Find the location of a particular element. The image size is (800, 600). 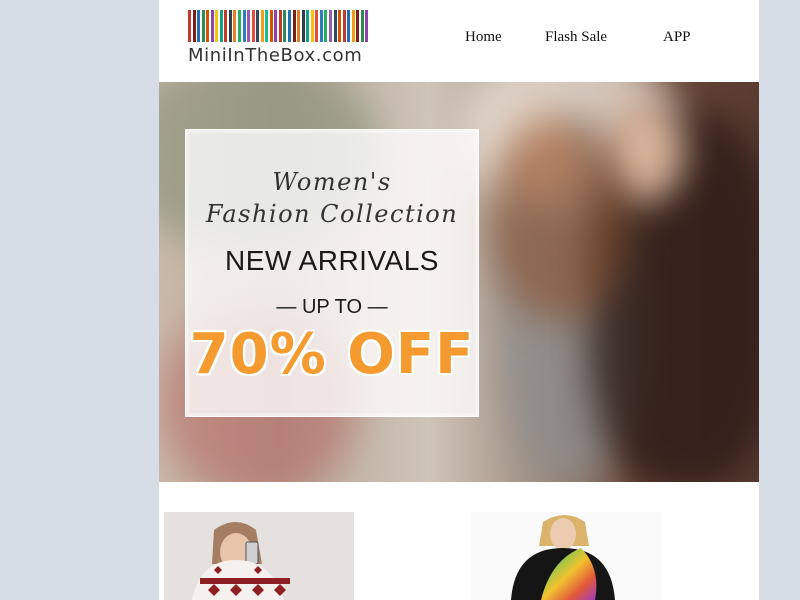

nav-app-link: APP is located at coordinates (677, 37).